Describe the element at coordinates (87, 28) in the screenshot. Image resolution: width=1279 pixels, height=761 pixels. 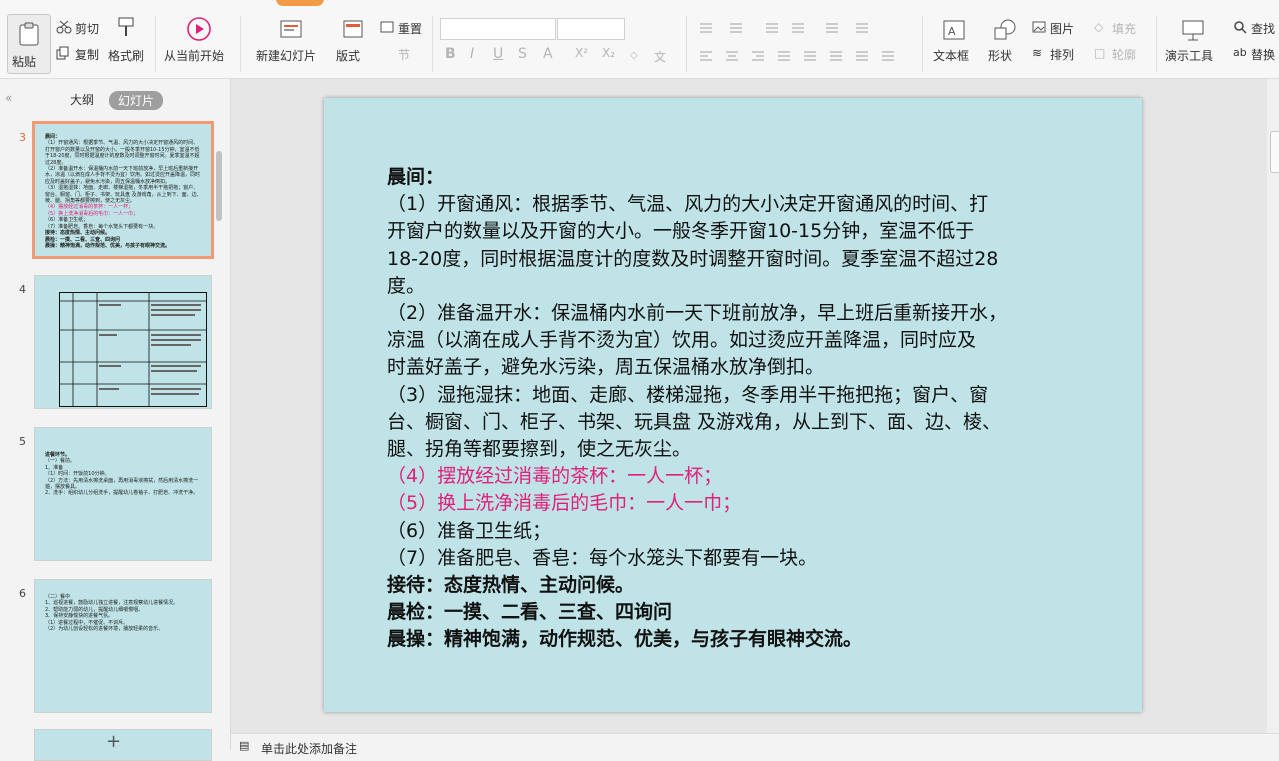
I see `cut-button: 剪切` at that location.